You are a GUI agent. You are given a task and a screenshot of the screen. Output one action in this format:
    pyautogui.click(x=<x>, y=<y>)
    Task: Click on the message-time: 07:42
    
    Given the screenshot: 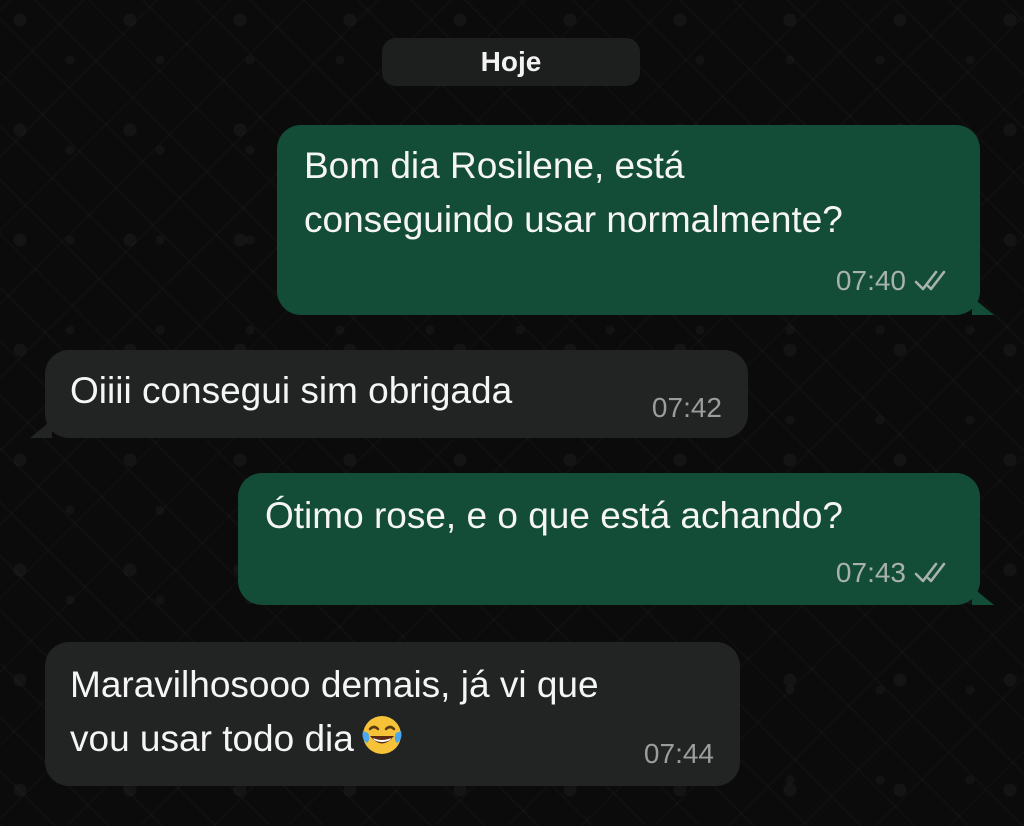 What is the action you would take?
    pyautogui.click(x=686, y=407)
    